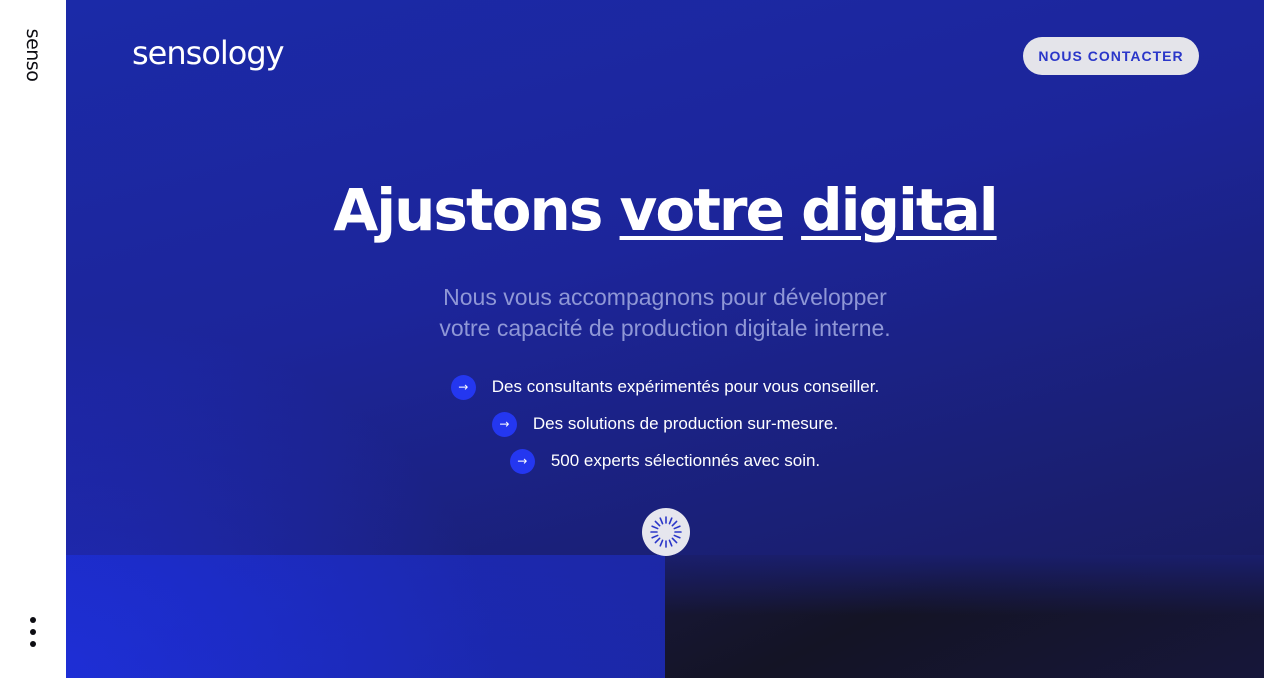  Describe the element at coordinates (33, 55) in the screenshot. I see `sidebar-logo: senso` at that location.